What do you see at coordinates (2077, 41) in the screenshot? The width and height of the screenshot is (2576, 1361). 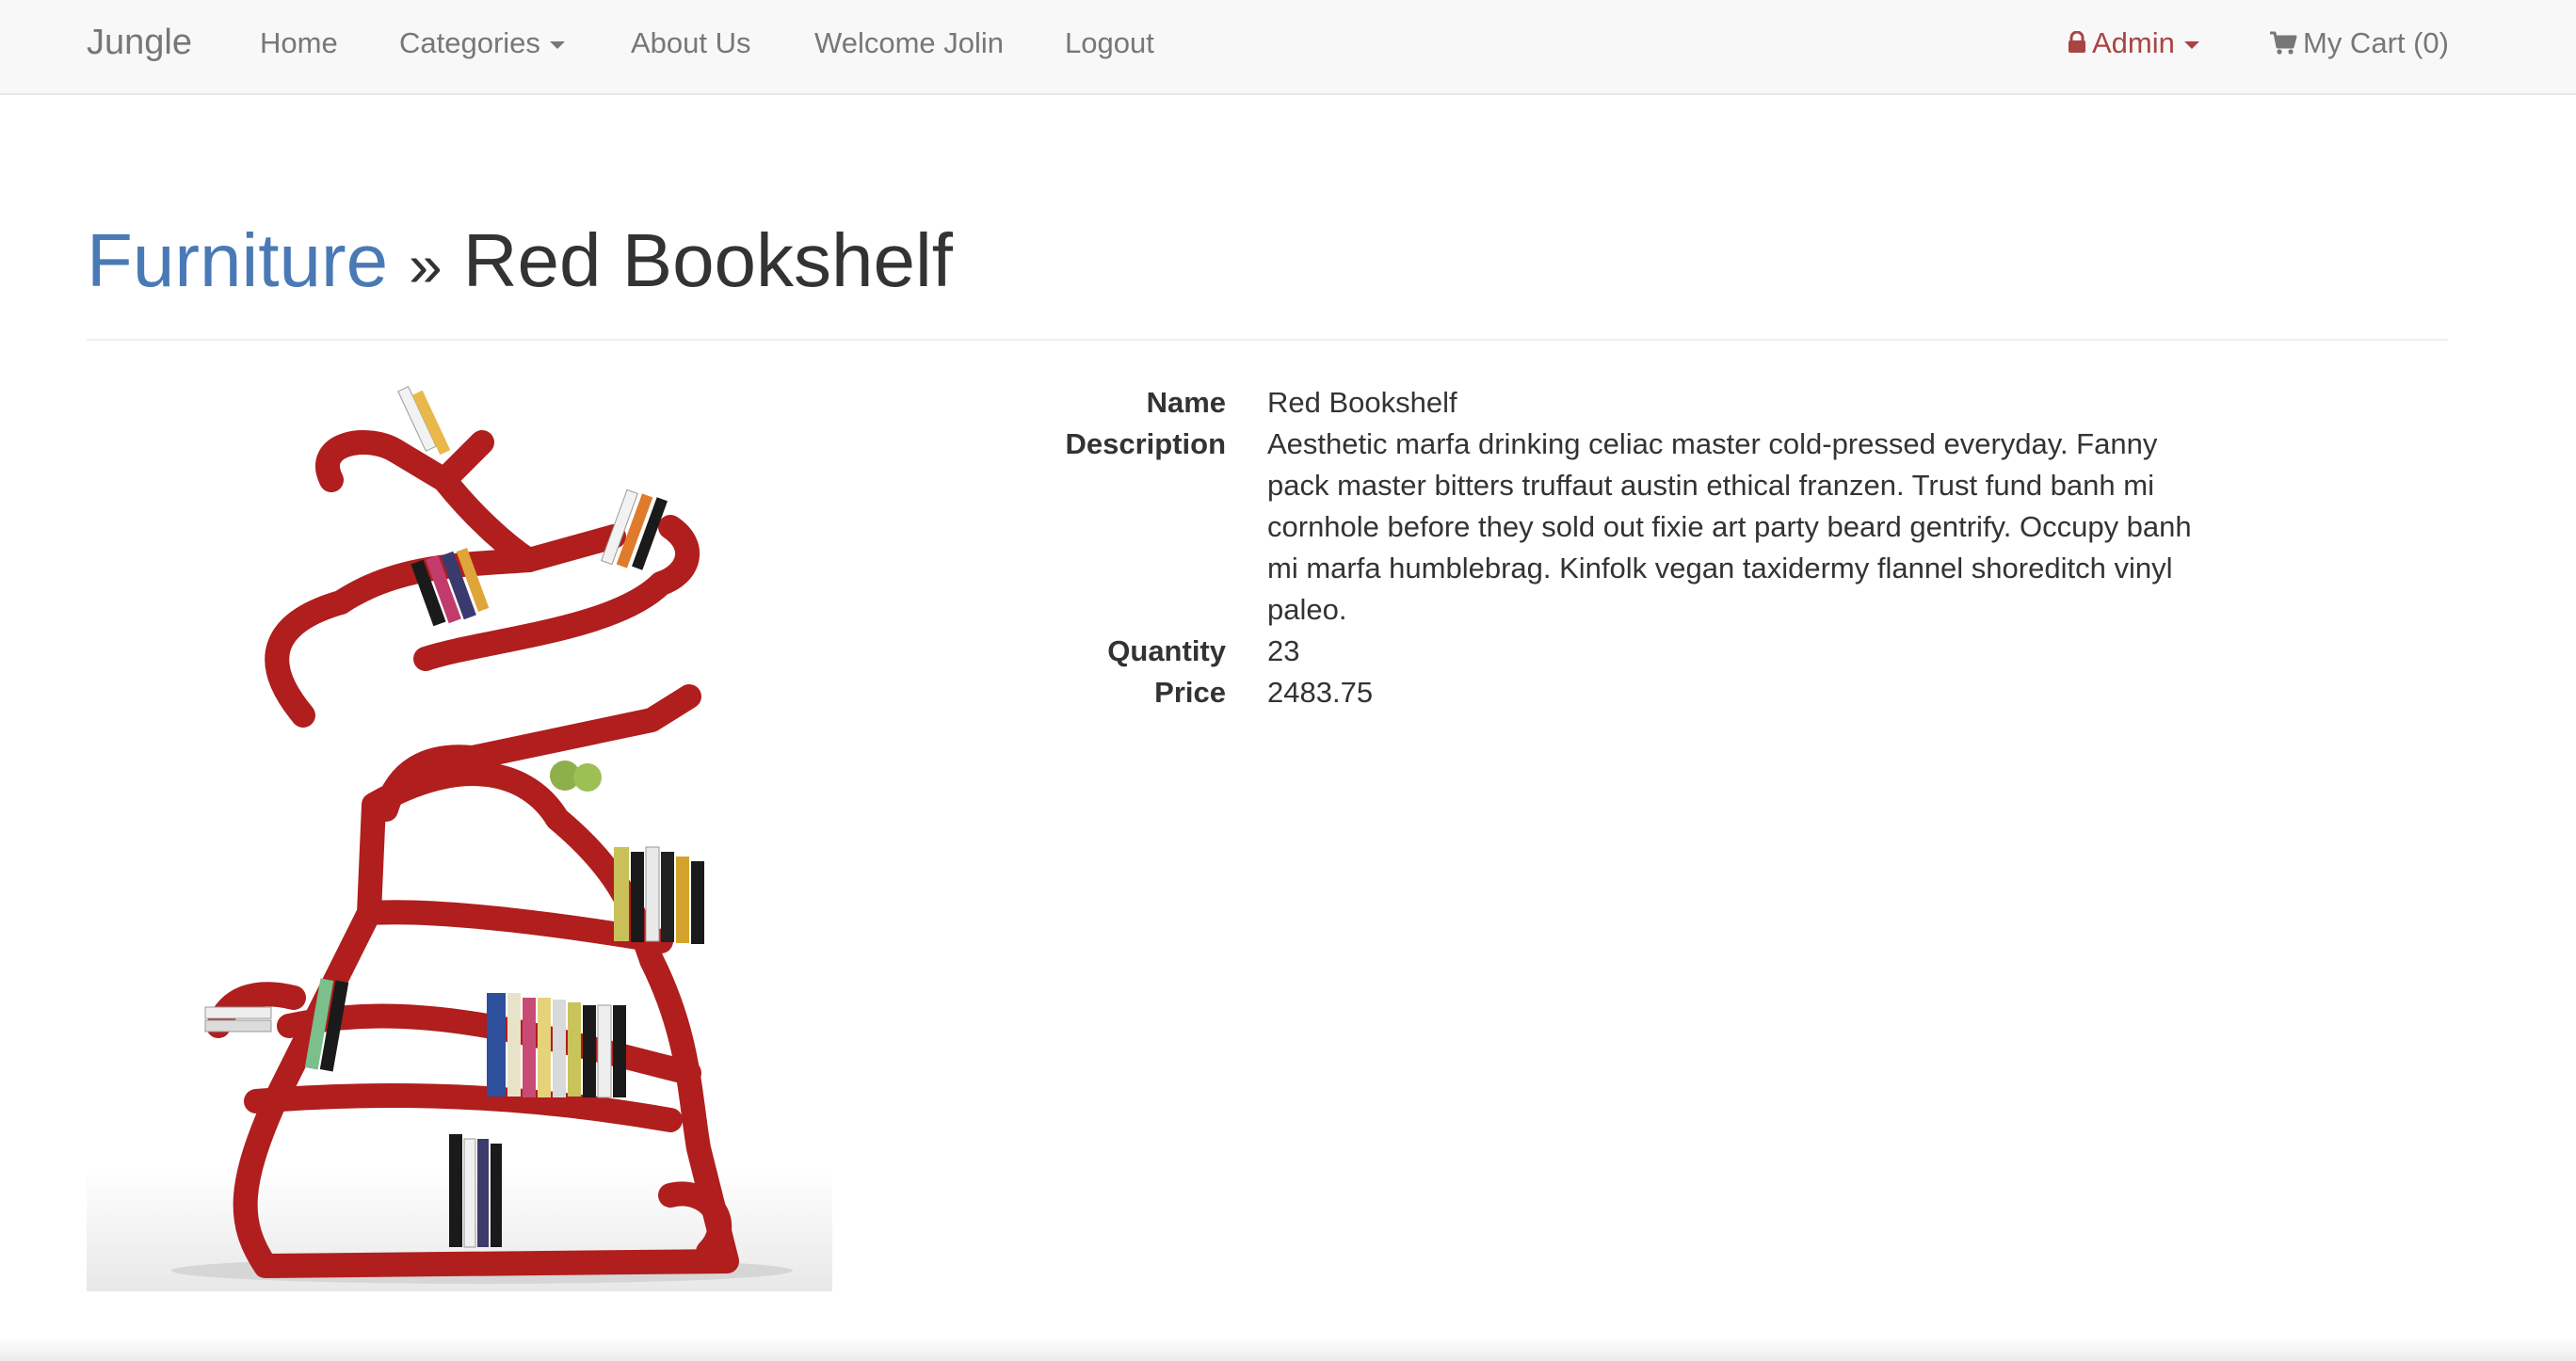 I see `lock-icon` at bounding box center [2077, 41].